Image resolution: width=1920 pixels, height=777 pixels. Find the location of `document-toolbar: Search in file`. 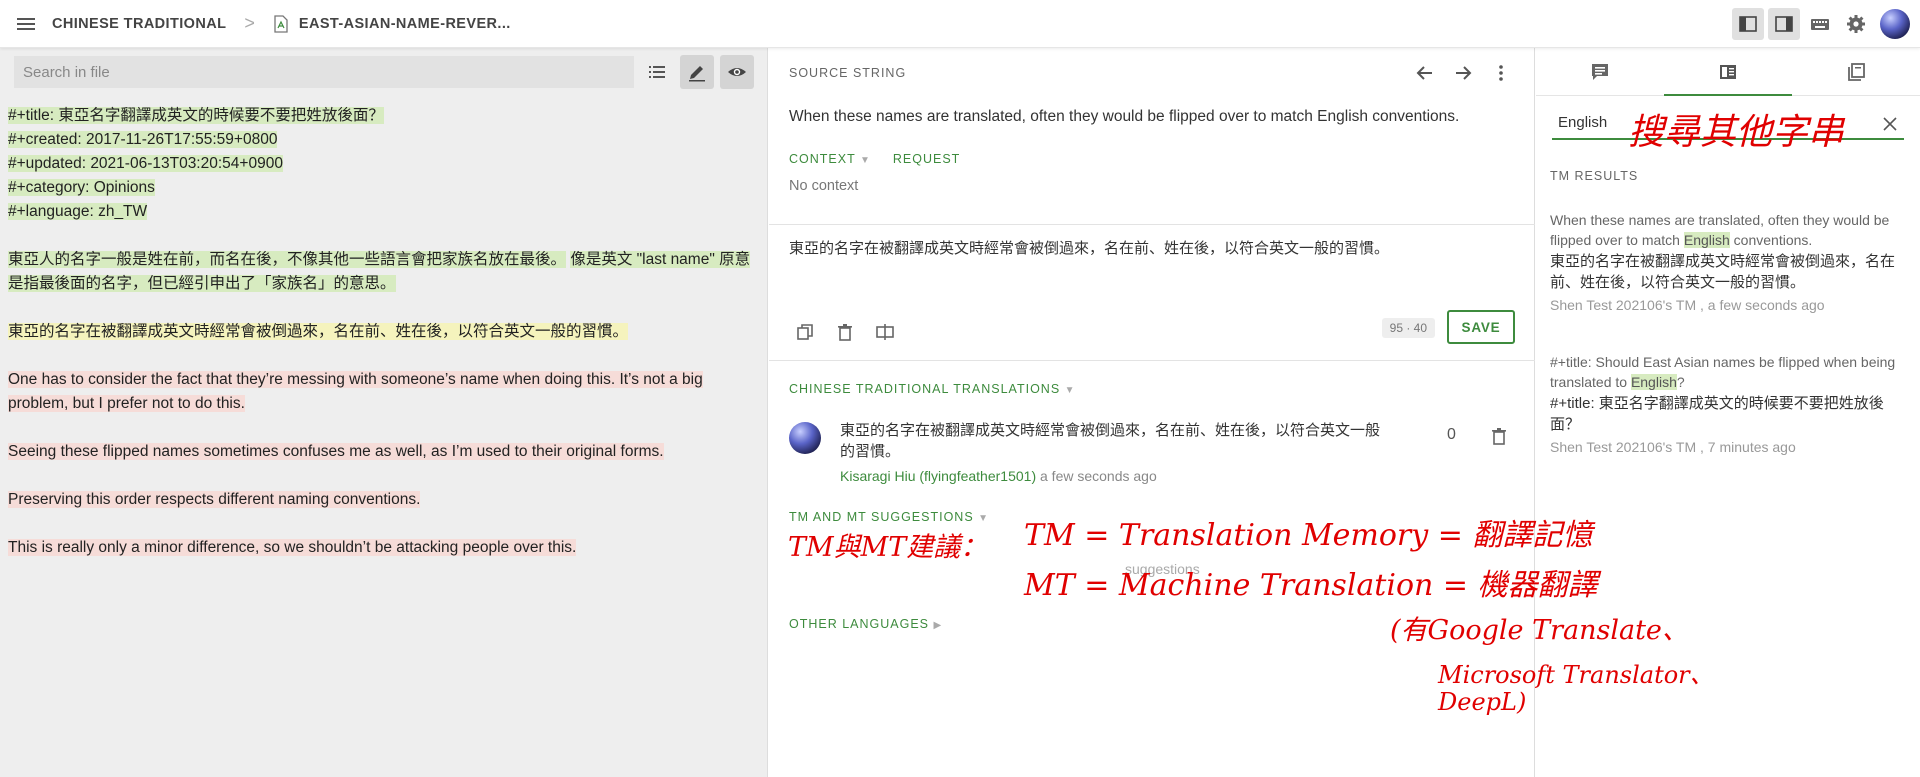

document-toolbar: Search in file is located at coordinates (383, 72).